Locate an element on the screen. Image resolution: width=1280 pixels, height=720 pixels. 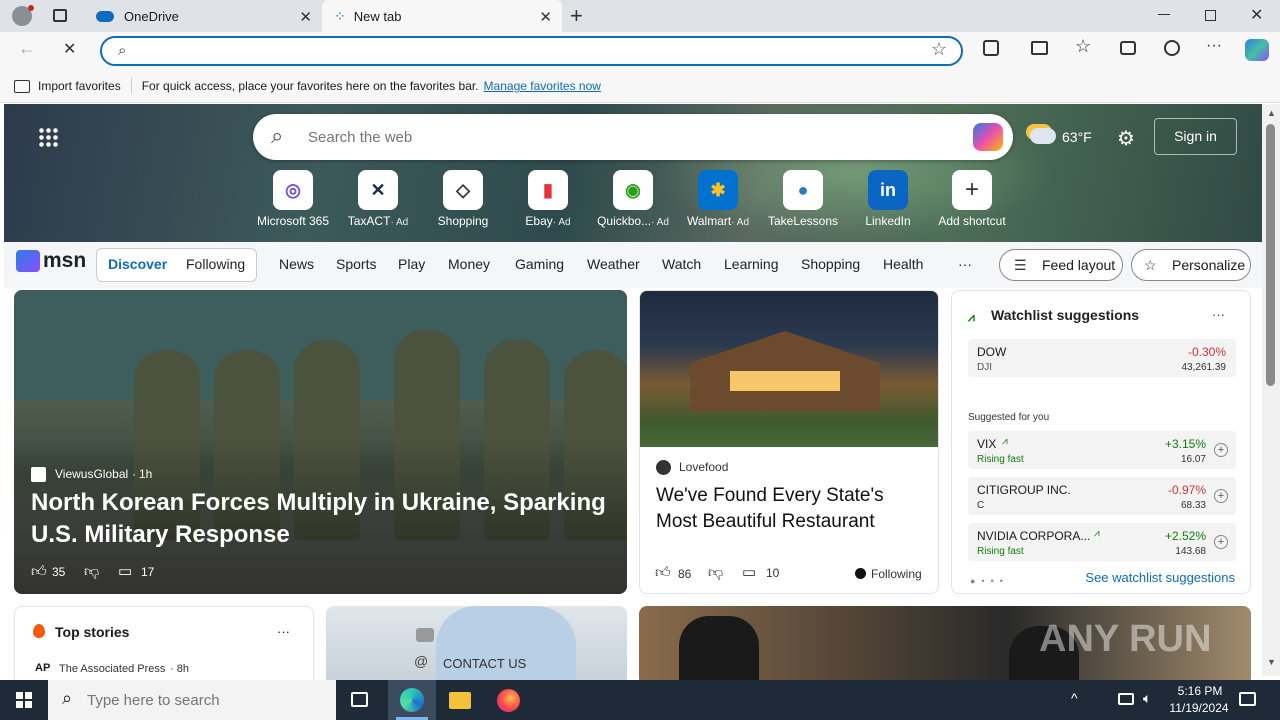
source-name: ViewusGlobal is located at coordinates (91, 474).